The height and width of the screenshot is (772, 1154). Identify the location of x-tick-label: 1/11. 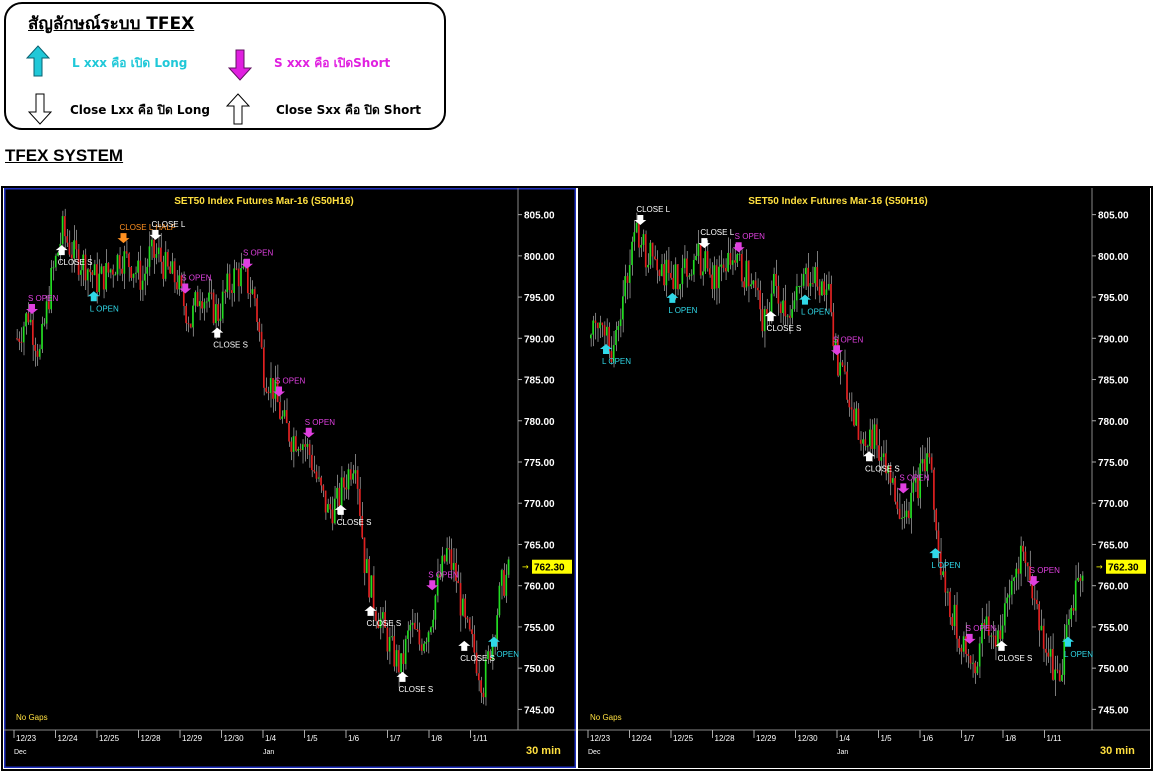
(481, 738).